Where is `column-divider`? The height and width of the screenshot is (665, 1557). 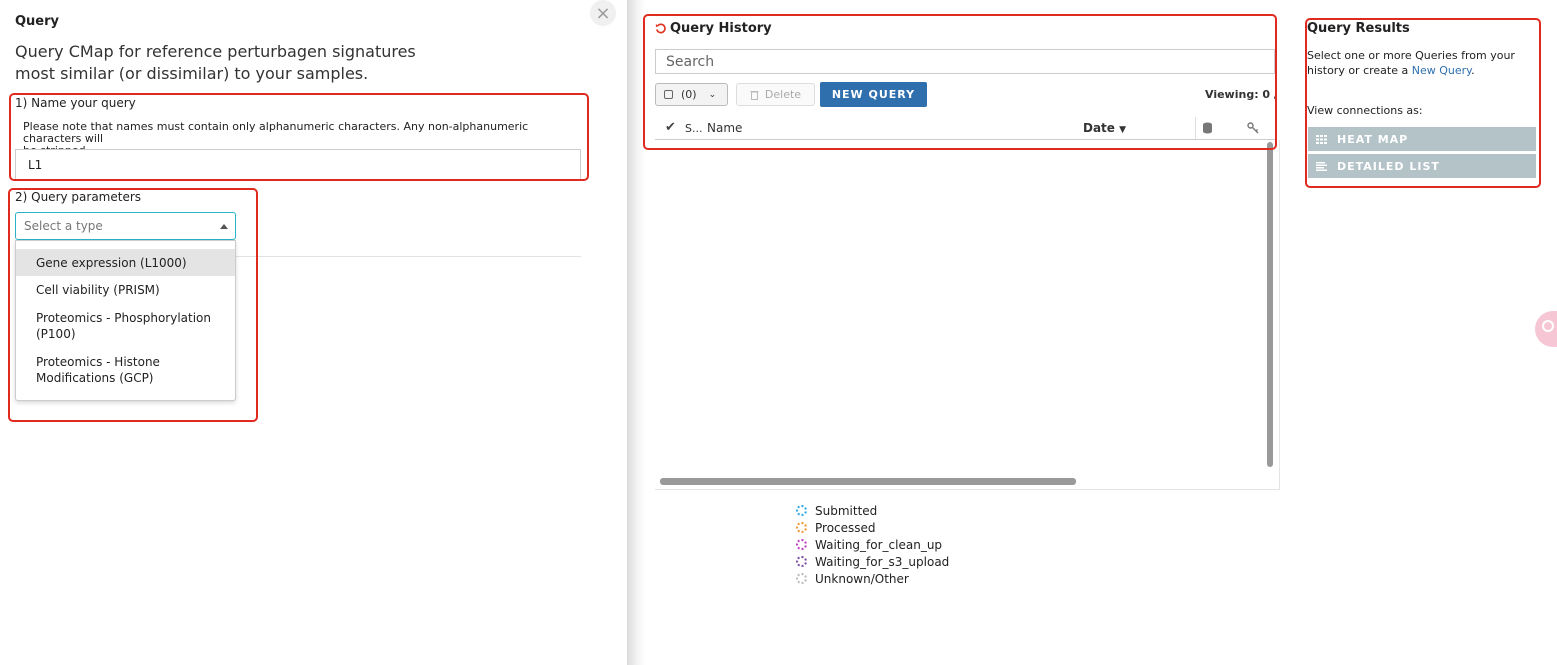
column-divider is located at coordinates (1195, 128).